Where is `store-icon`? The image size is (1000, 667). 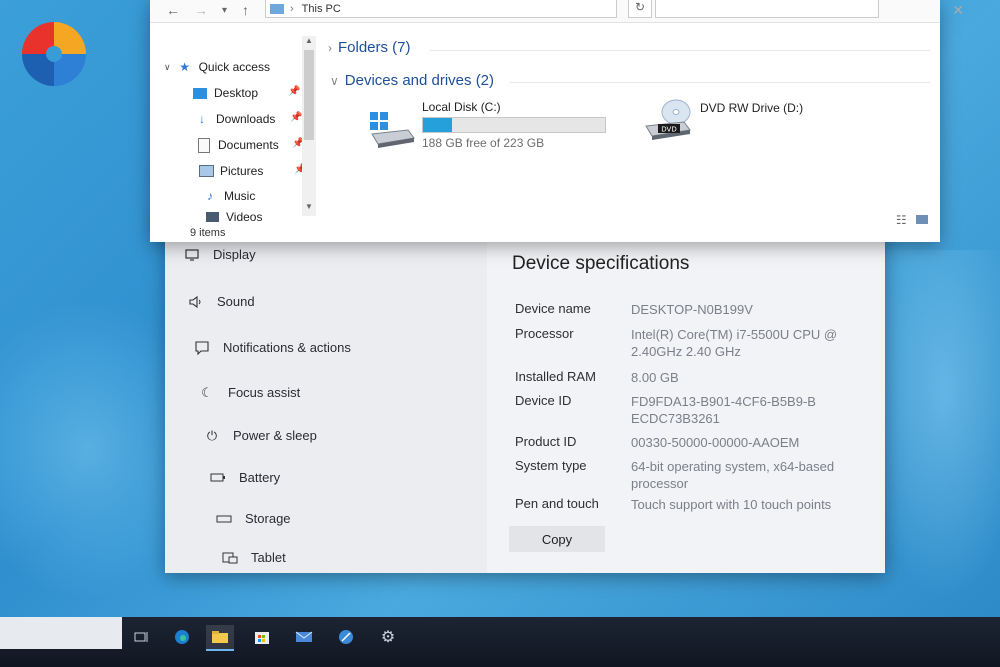 store-icon is located at coordinates (262, 637).